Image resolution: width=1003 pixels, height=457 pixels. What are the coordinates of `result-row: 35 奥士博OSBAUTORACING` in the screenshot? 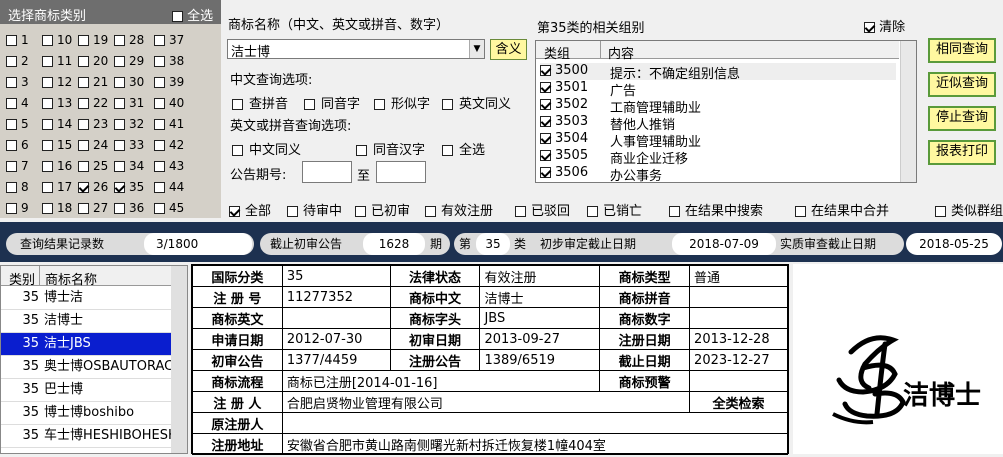 It's located at (87, 367).